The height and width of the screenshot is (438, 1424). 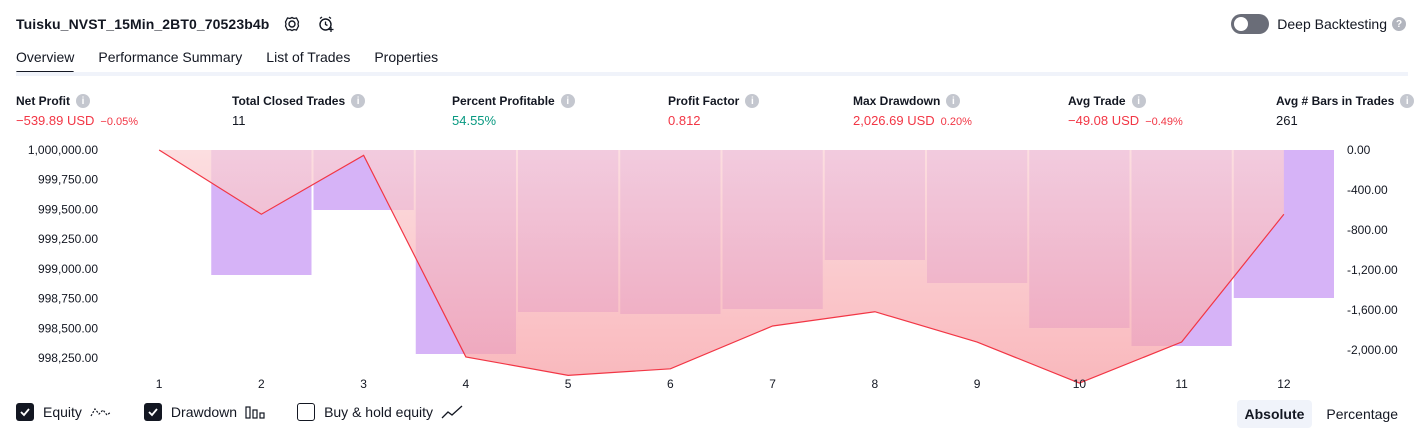 What do you see at coordinates (68, 209) in the screenshot?
I see `left-axis-tick-label: 999,500.00` at bounding box center [68, 209].